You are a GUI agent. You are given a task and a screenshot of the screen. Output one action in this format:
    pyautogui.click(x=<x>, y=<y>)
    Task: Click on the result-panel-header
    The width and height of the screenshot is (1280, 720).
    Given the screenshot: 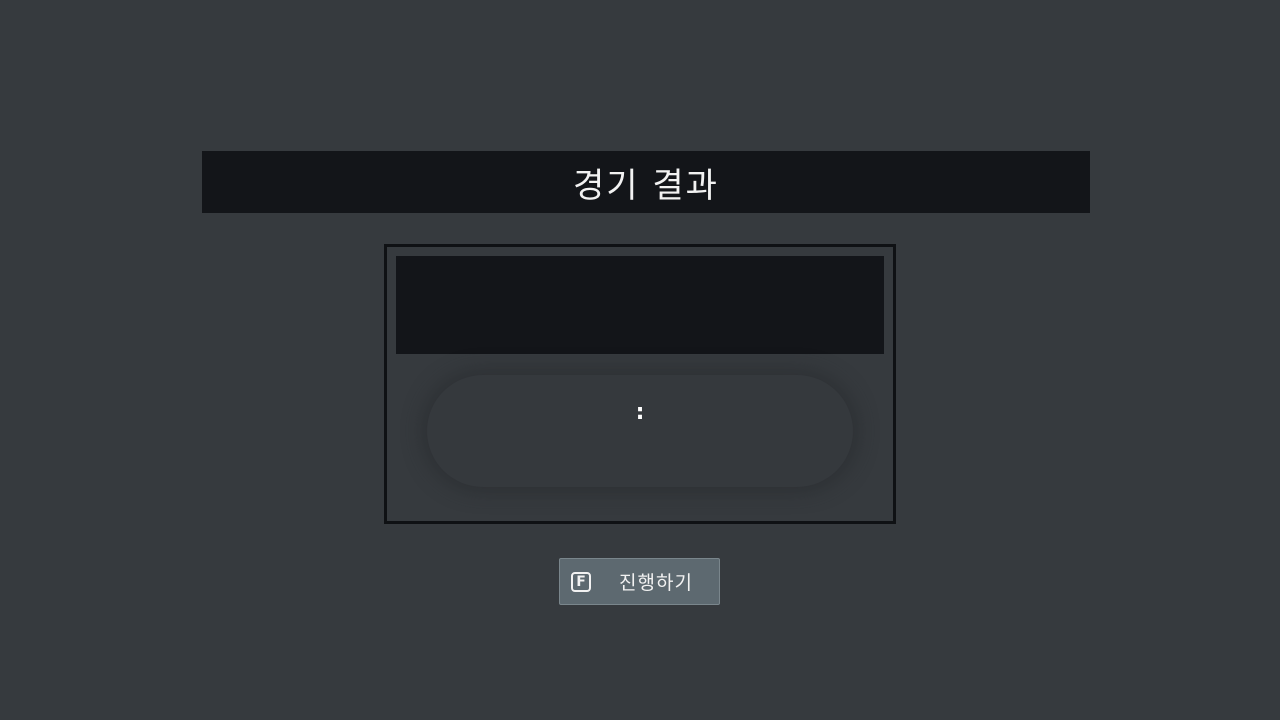 What is the action you would take?
    pyautogui.click(x=640, y=305)
    